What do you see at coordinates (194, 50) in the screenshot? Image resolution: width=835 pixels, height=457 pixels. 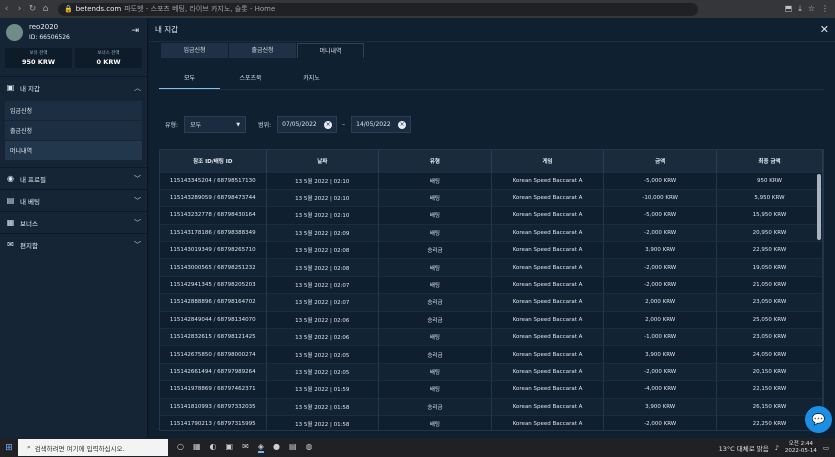 I see `tab-deposit: 입금신청` at bounding box center [194, 50].